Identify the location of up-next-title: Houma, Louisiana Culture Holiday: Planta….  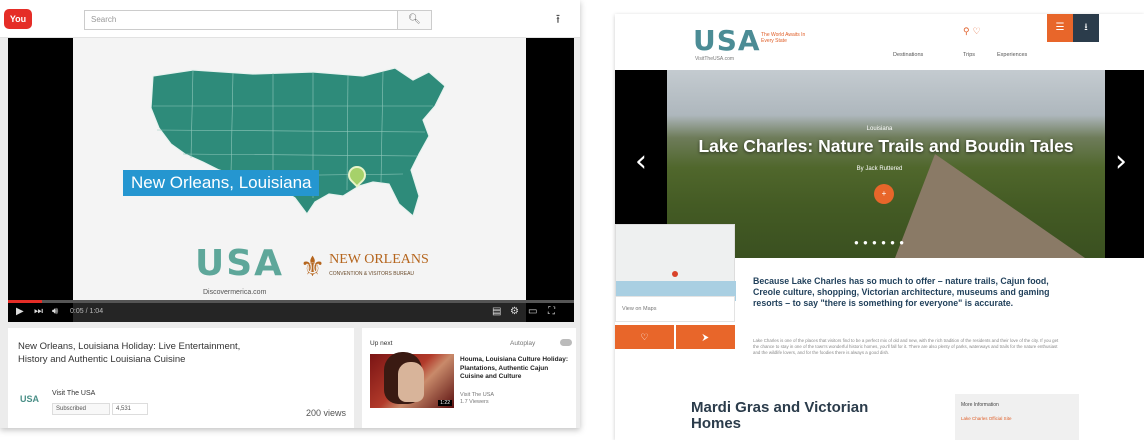
(515, 369).